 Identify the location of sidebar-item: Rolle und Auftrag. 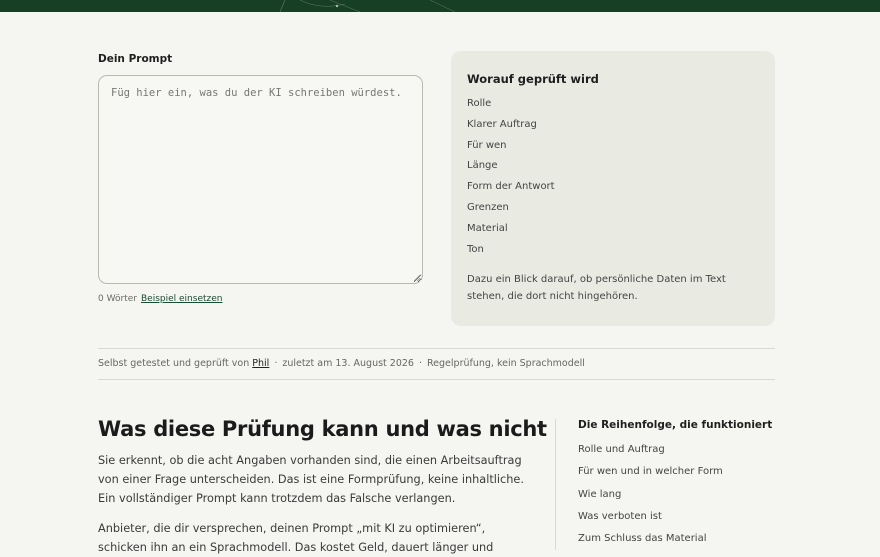
(650, 455).